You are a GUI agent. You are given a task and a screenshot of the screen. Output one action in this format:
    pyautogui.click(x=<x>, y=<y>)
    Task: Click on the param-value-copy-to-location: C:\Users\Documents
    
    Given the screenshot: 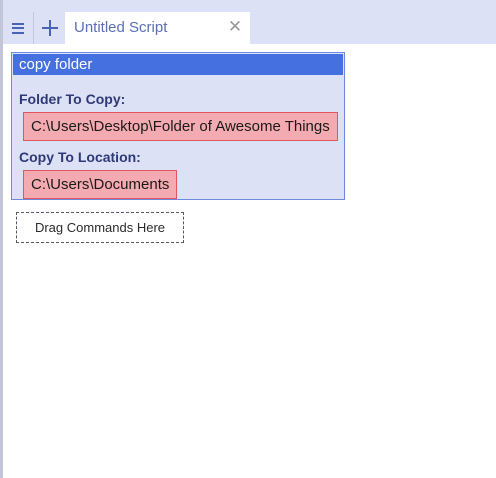 What is the action you would take?
    pyautogui.click(x=100, y=184)
    